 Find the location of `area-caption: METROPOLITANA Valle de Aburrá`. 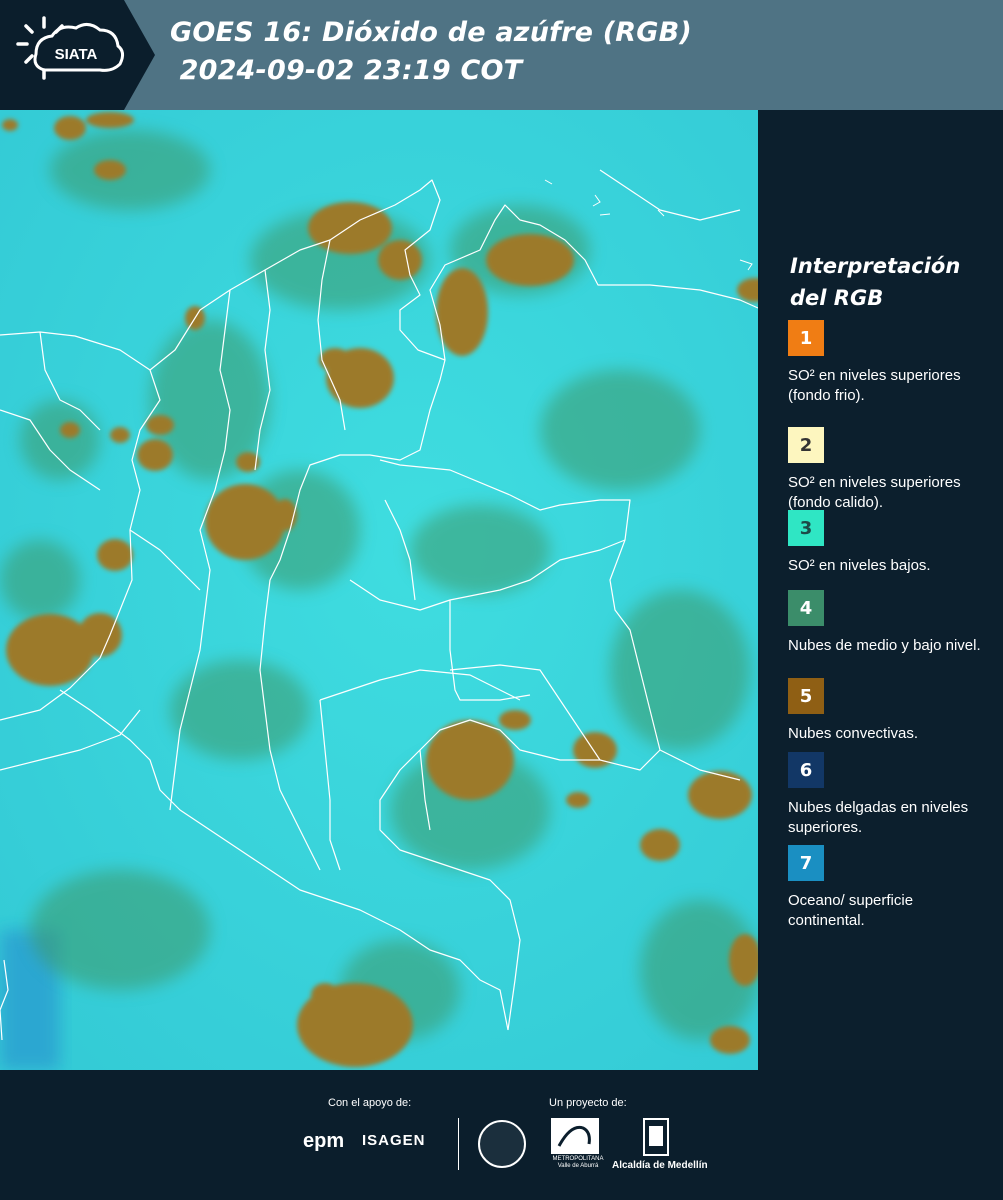

area-caption: METROPOLITANA Valle de Aburrá is located at coordinates (578, 1162).